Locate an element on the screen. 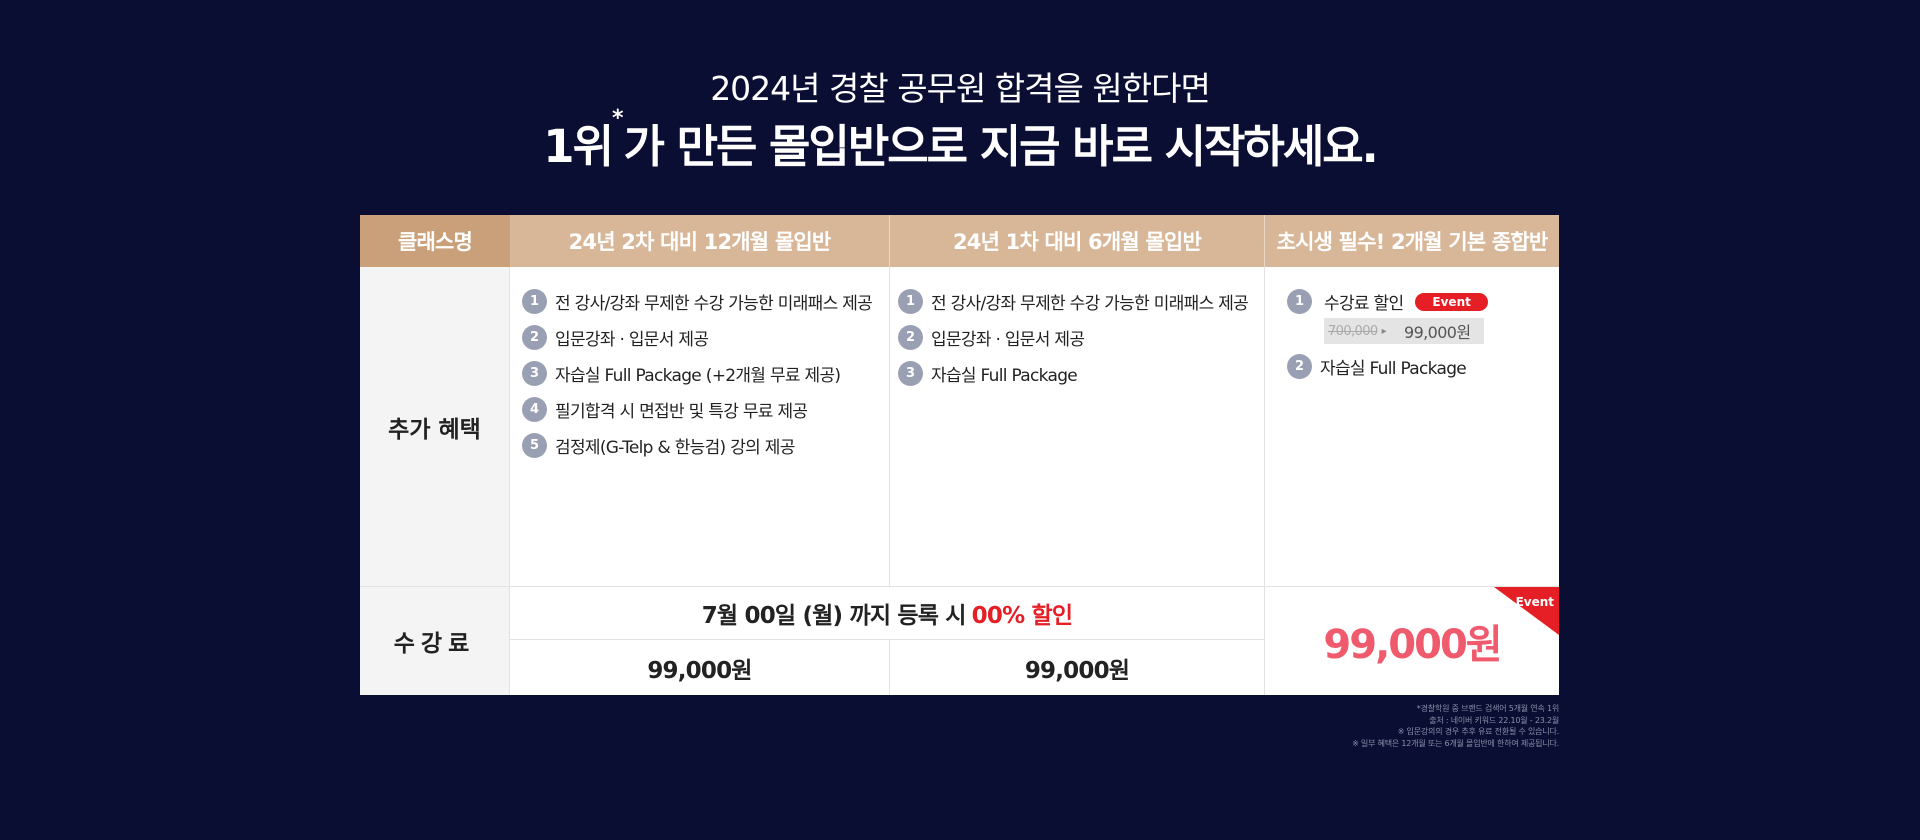  footnote: ※ 입문강의의 경우 추후 유료 전환될 수 있습니다. is located at coordinates (1478, 731).